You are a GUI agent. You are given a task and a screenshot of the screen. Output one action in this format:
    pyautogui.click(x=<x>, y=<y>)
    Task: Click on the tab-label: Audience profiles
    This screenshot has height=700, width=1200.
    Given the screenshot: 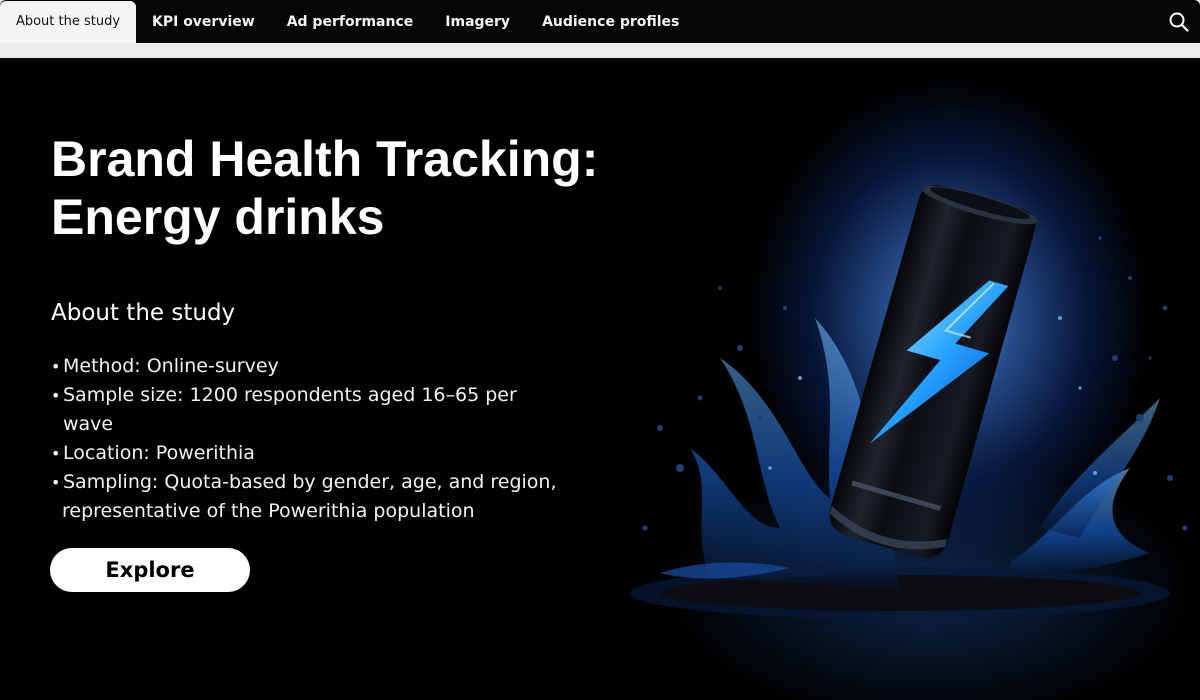 What is the action you would take?
    pyautogui.click(x=611, y=21)
    